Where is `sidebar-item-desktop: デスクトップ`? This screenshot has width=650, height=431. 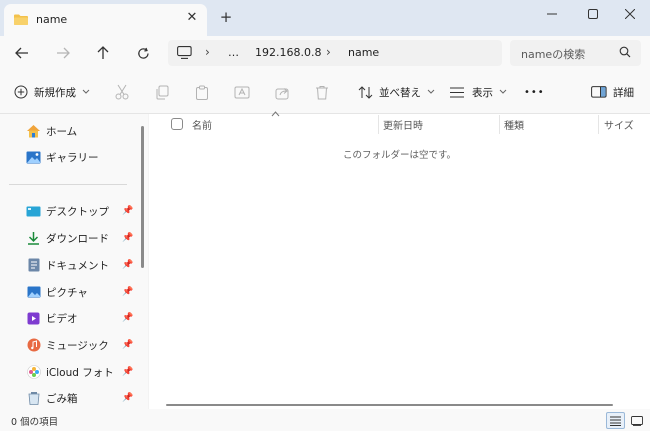
sidebar-item-desktop: デスクトップ is located at coordinates (67, 211).